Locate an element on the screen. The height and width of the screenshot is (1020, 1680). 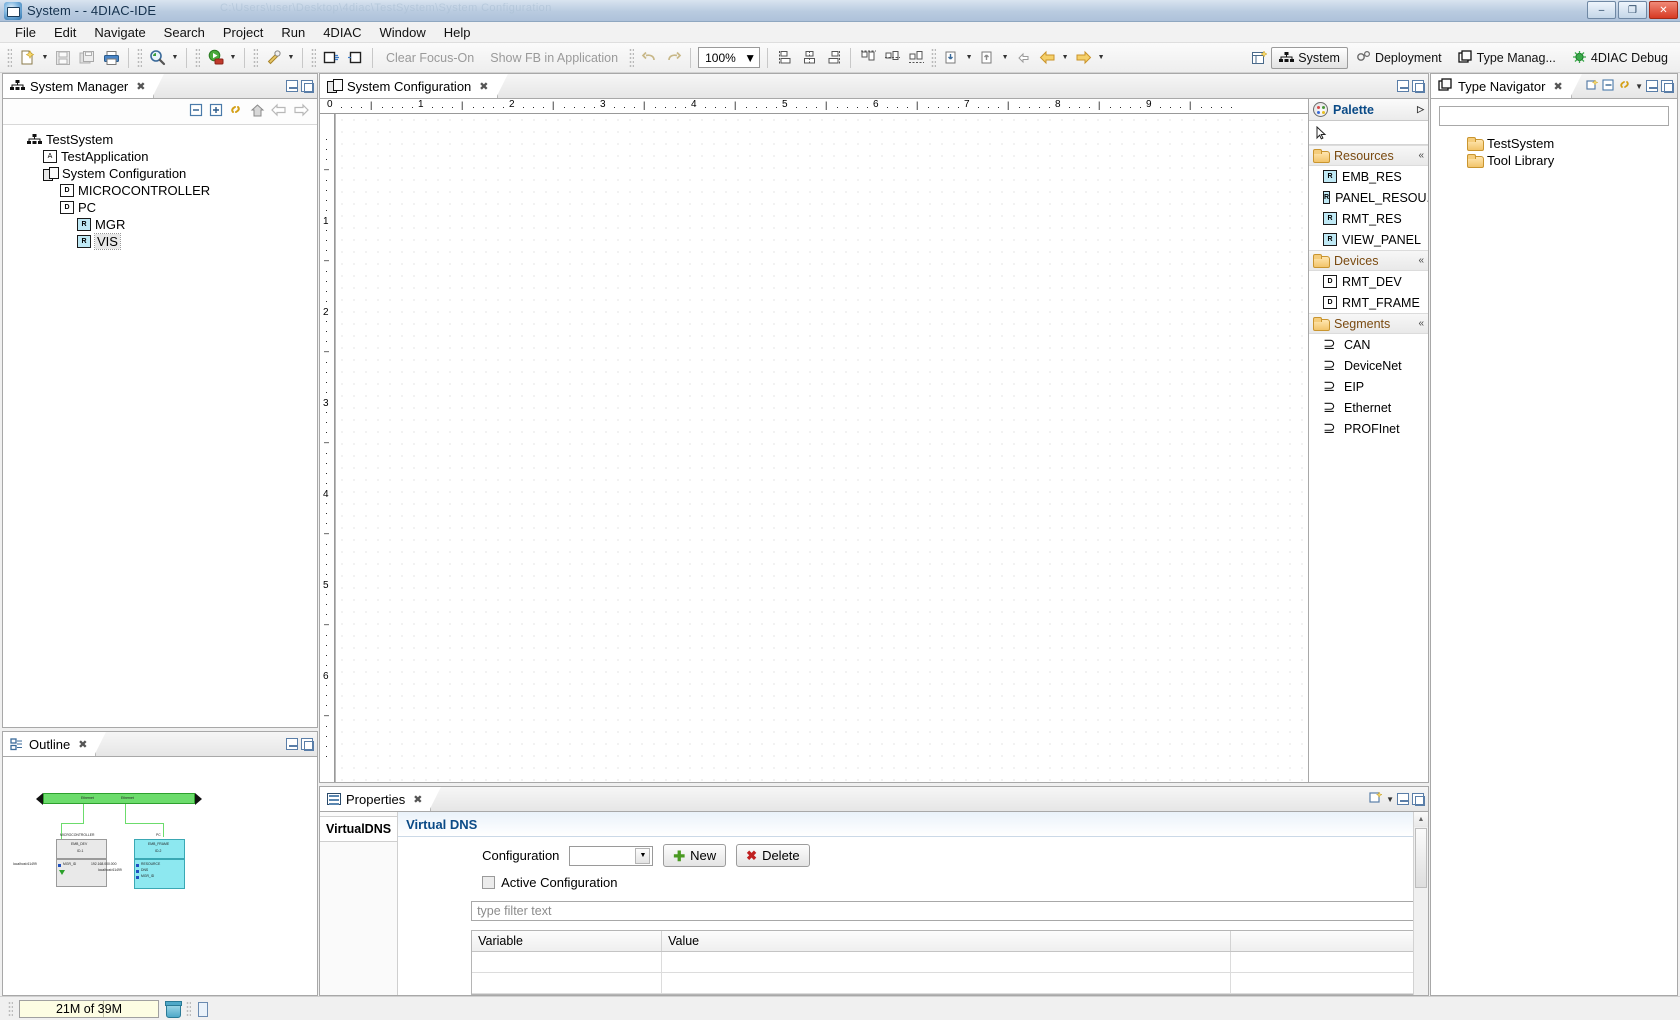
tree-item-mgr: R MGR is located at coordinates (160, 224).